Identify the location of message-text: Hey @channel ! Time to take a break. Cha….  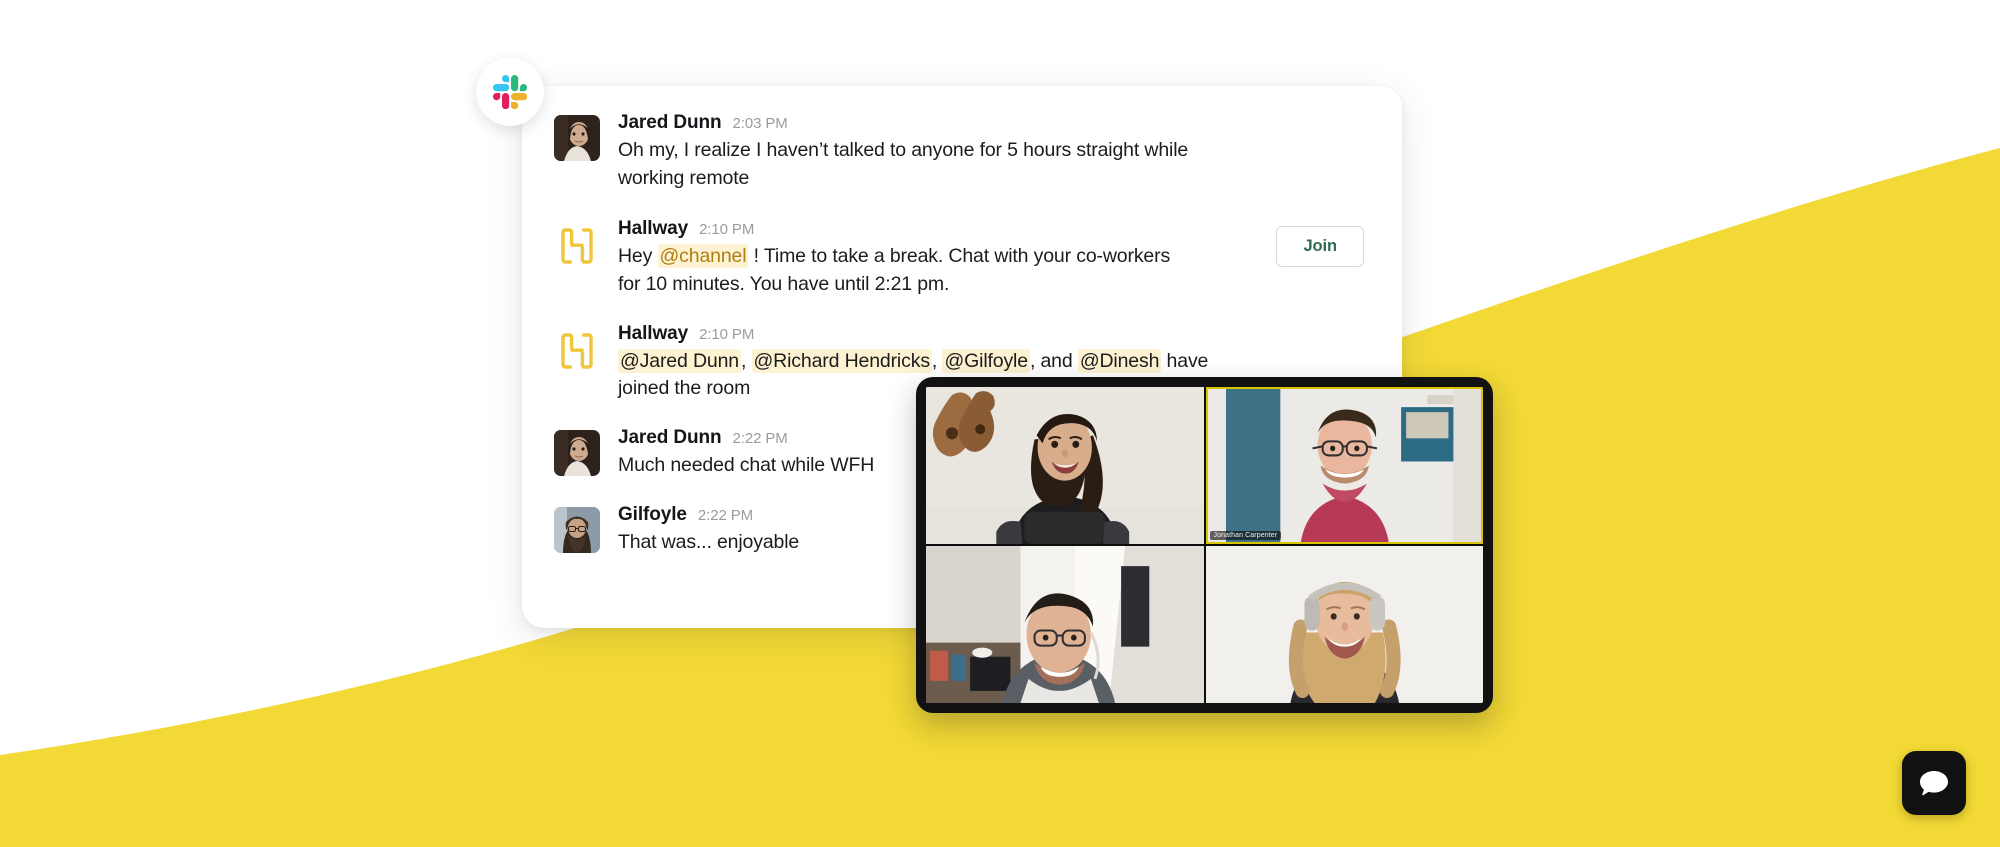
(898, 270).